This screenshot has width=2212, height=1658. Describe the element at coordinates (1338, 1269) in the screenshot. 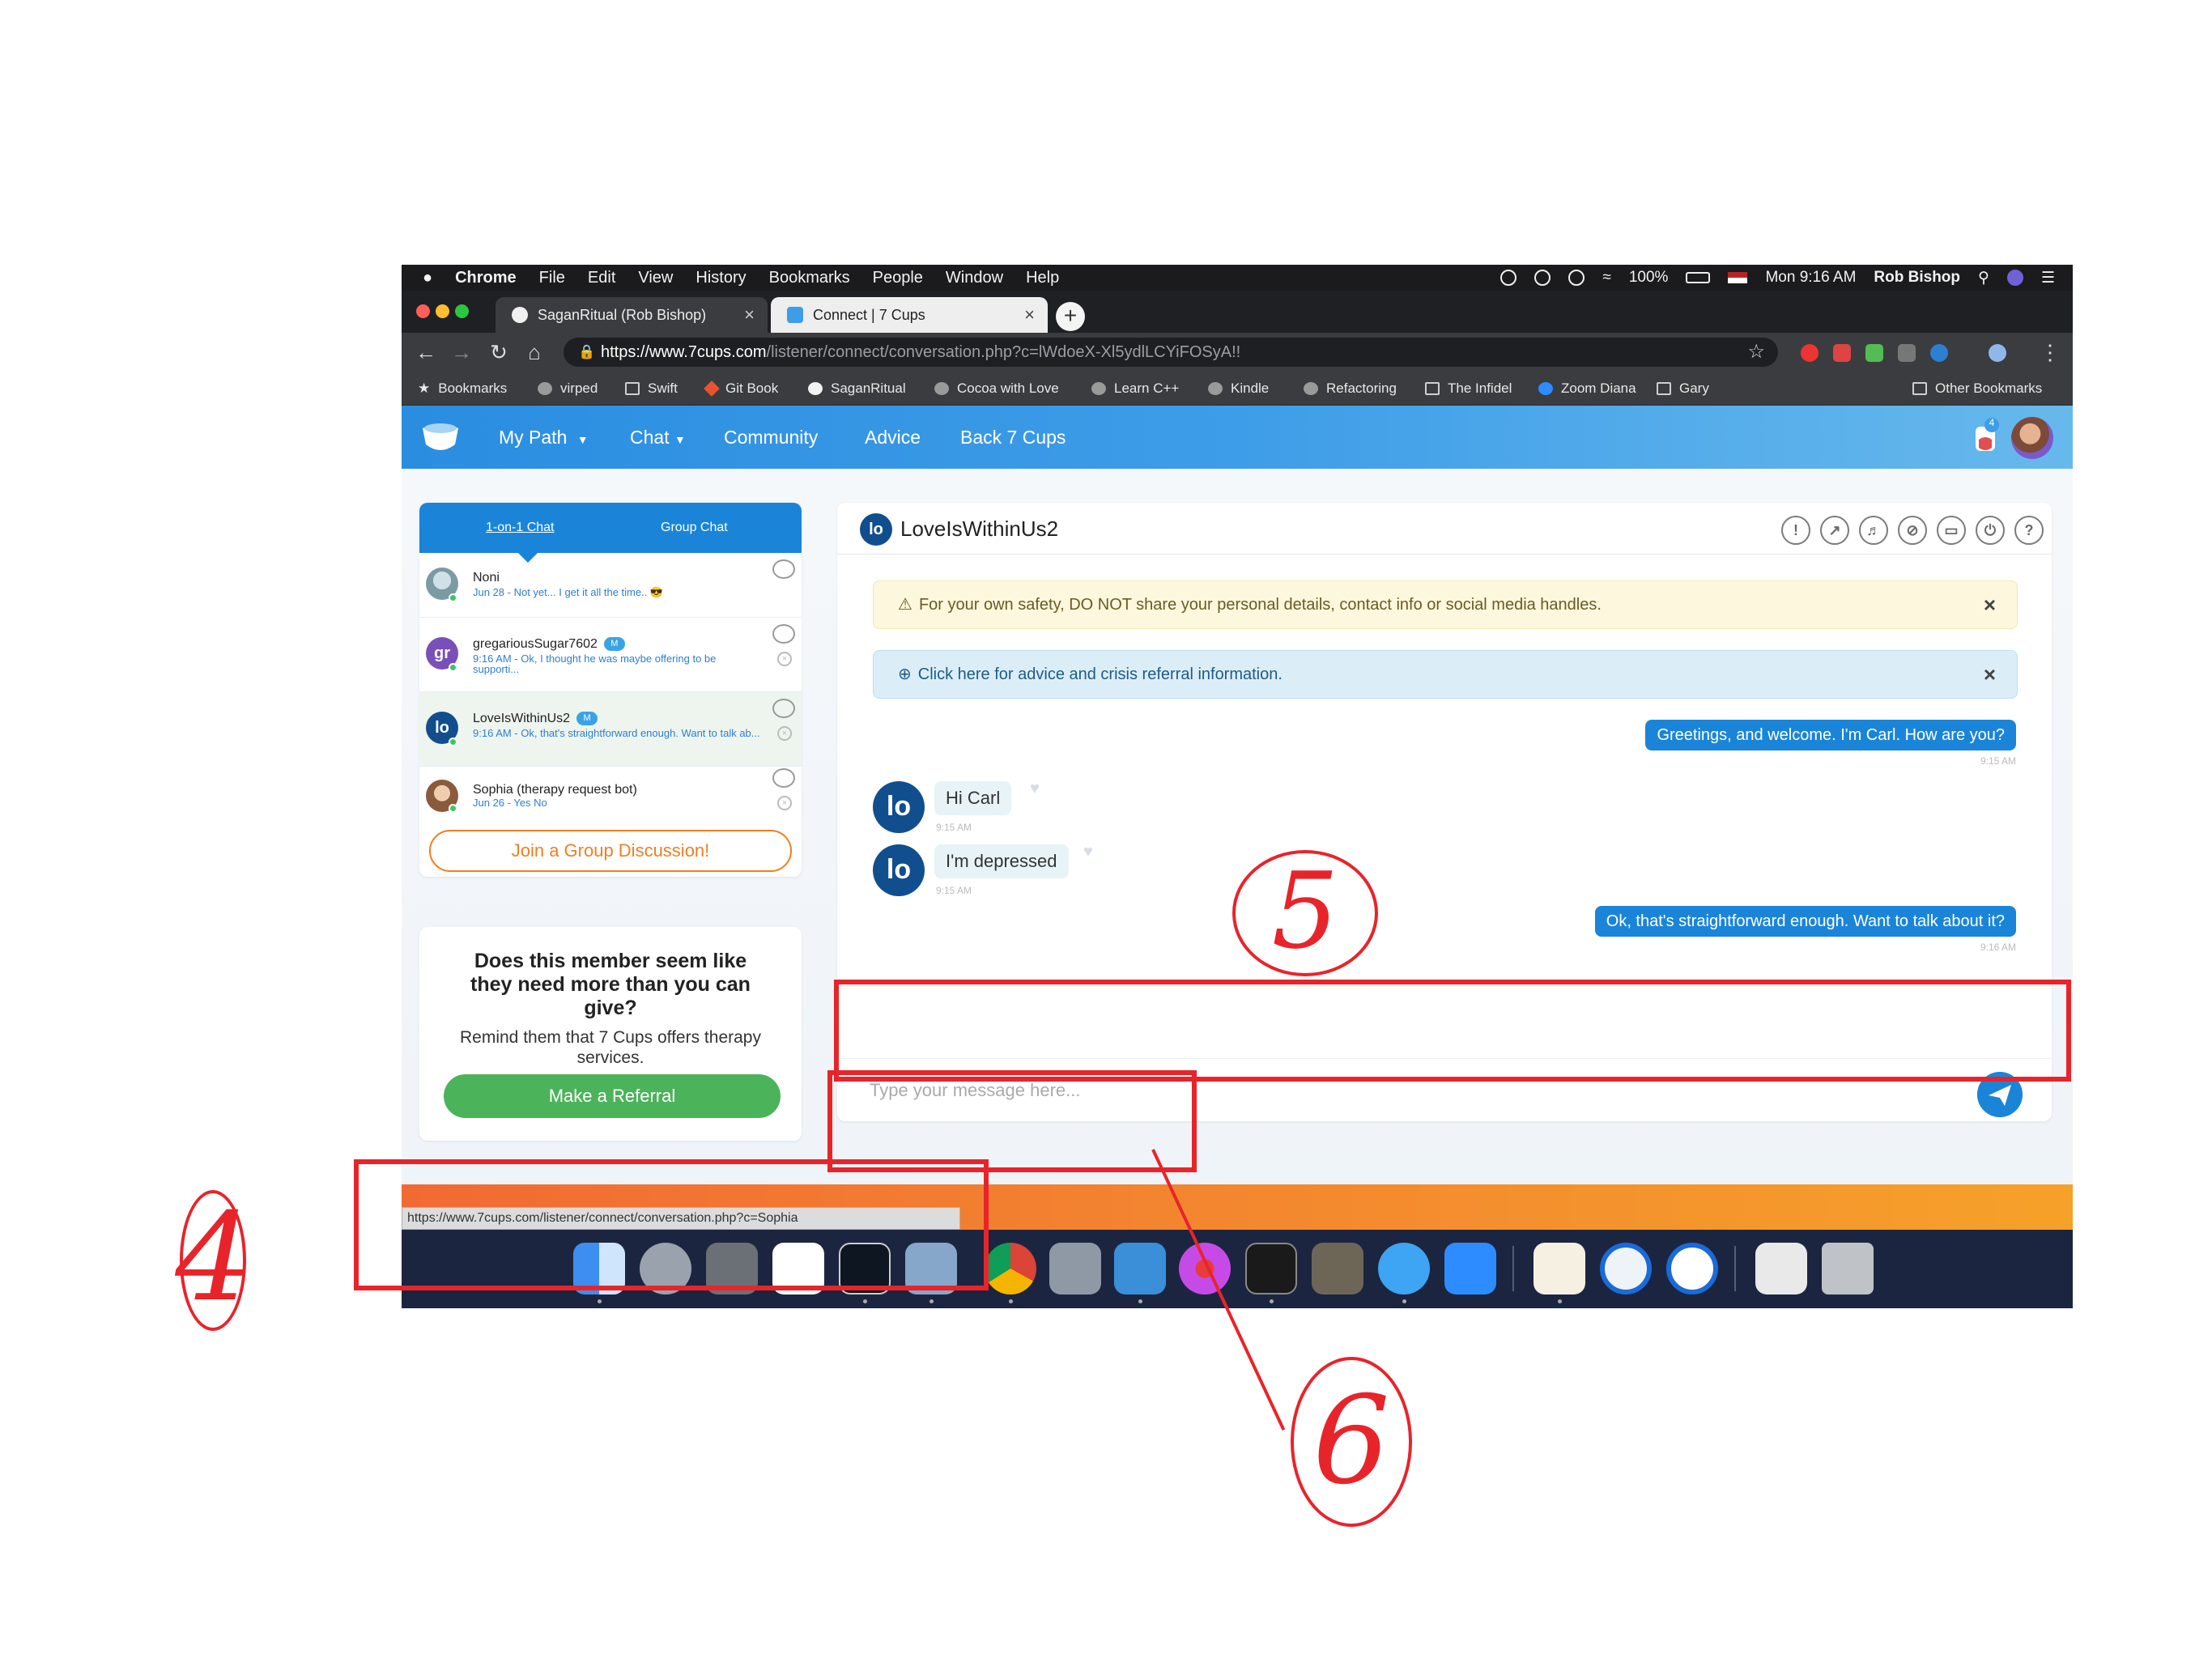

I see `gimp-icon` at that location.